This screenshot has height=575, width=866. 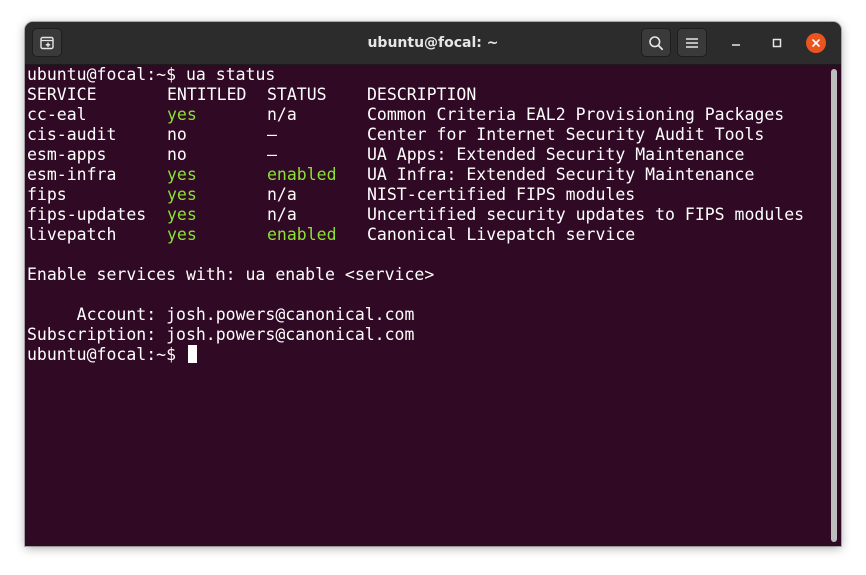 I want to click on subscription-line: Subscription: josh.powers@canonical.com, so click(x=221, y=334).